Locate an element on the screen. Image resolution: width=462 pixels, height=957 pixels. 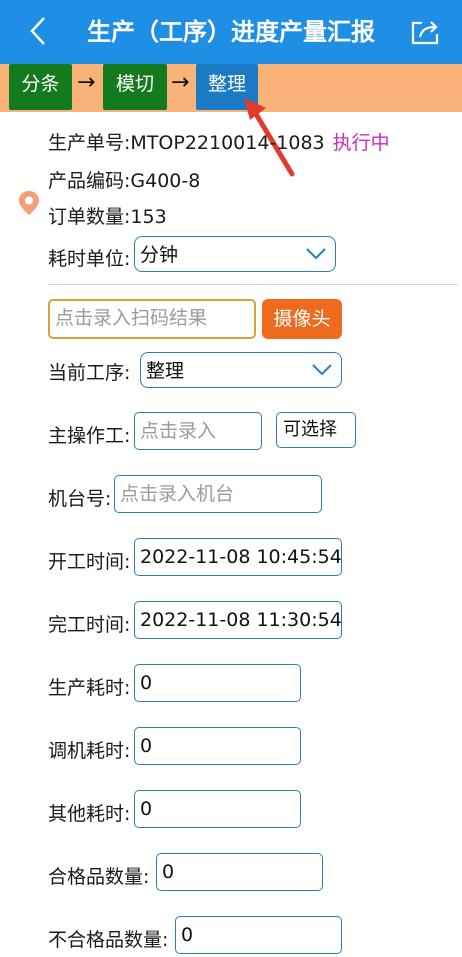
flow-step-die-cutting: 模切 is located at coordinates (135, 87).